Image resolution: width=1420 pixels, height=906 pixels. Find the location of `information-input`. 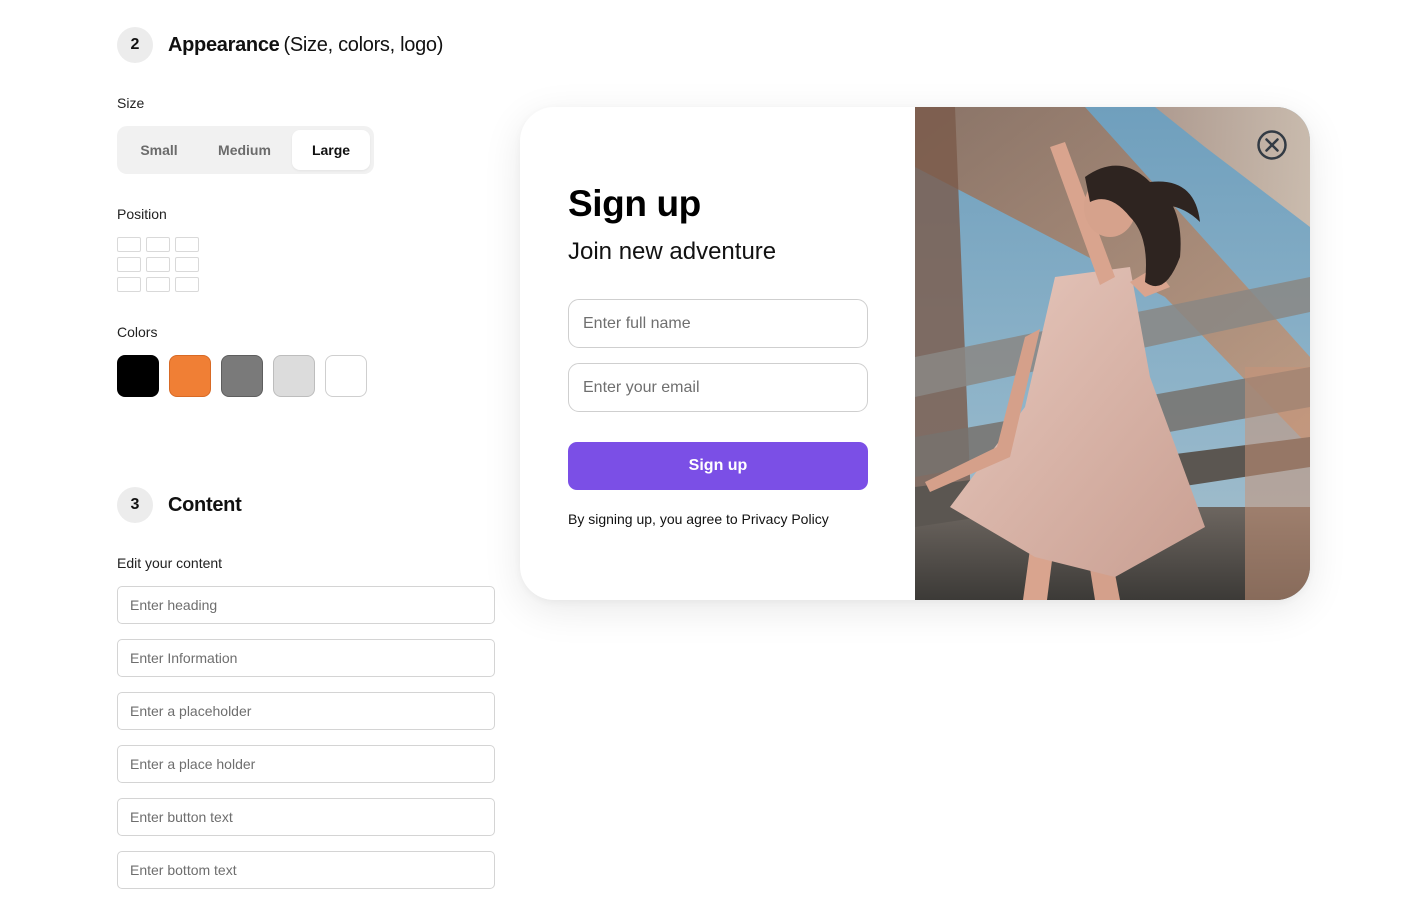

information-input is located at coordinates (306, 658).